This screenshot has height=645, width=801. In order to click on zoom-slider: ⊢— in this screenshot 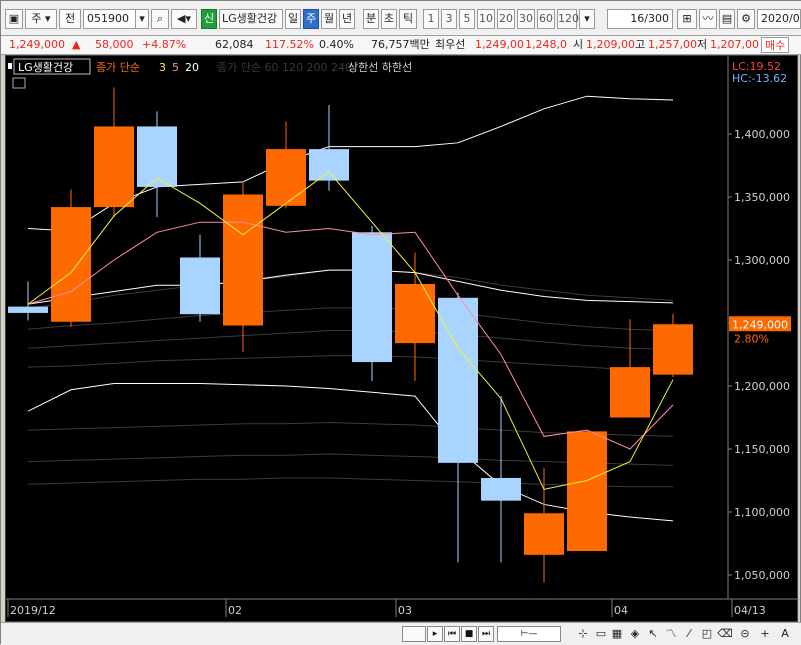, I will do `click(529, 634)`.